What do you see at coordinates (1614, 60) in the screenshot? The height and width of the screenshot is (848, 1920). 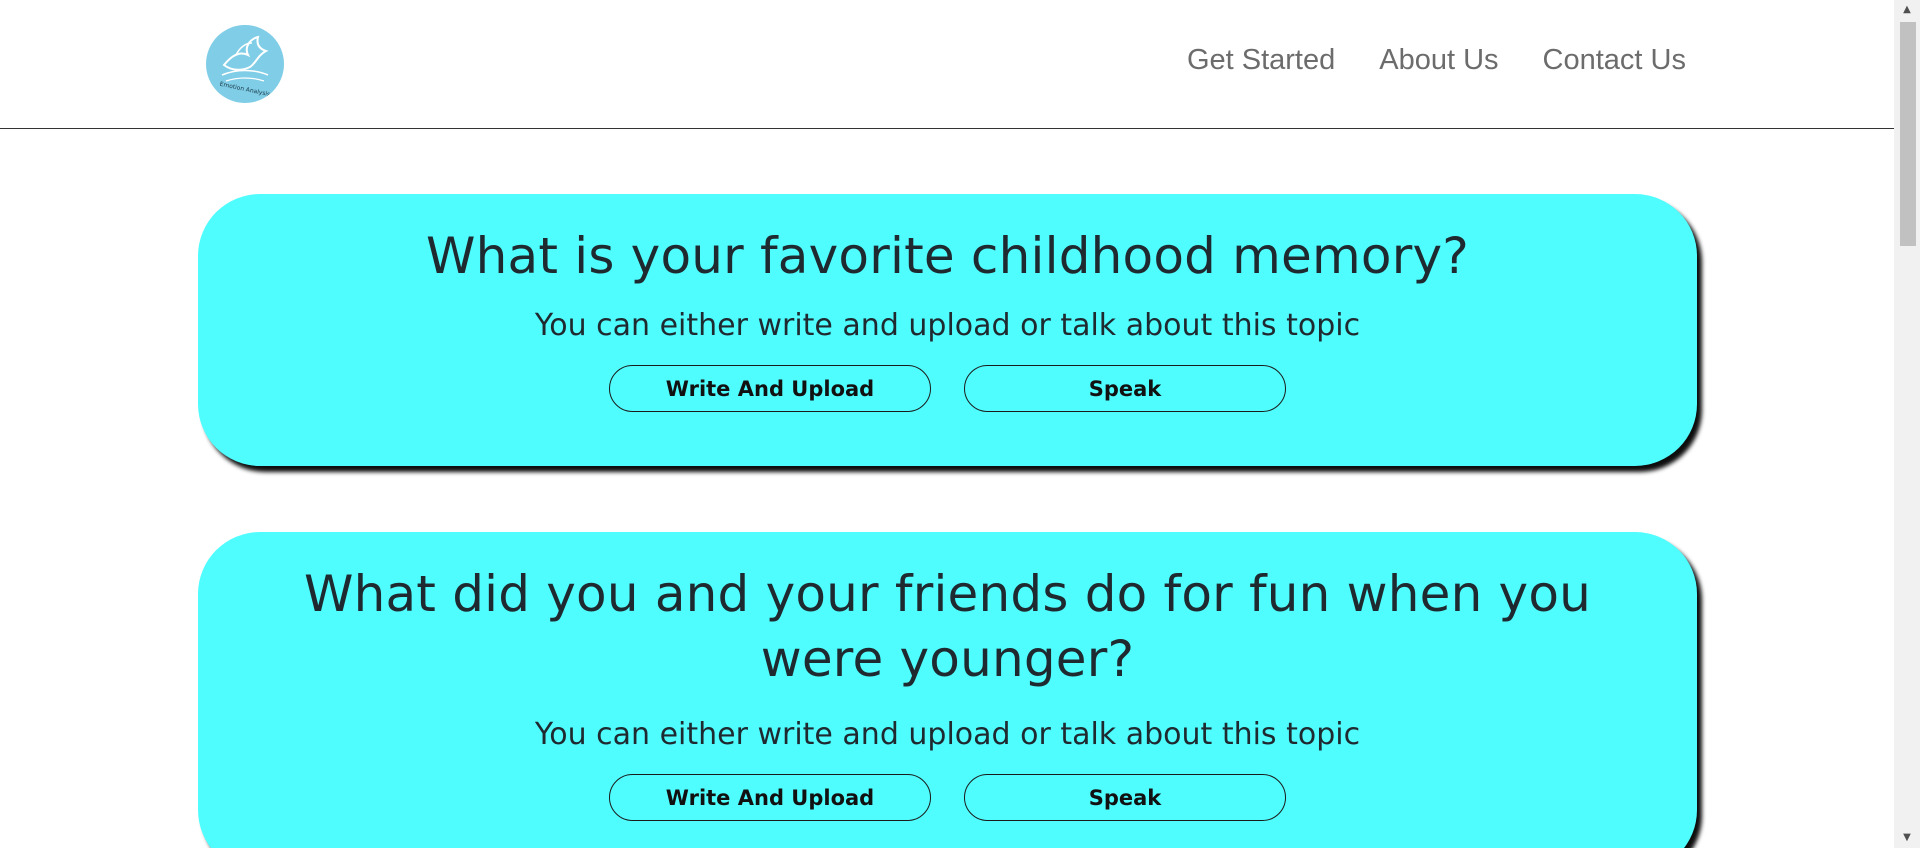 I see `nav-contact-us: Contact Us` at bounding box center [1614, 60].